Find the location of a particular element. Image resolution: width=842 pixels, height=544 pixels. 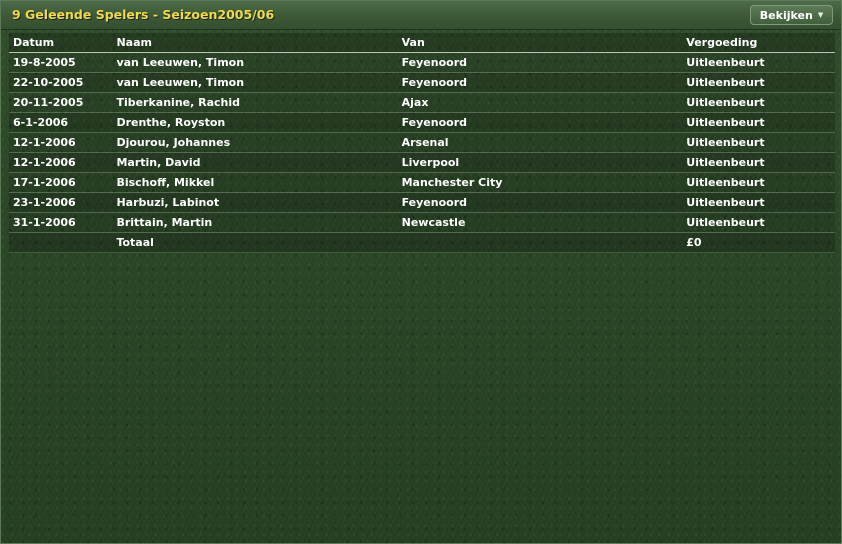

table-header-row: Datum Naam Van Vergoeding is located at coordinates (422, 43).